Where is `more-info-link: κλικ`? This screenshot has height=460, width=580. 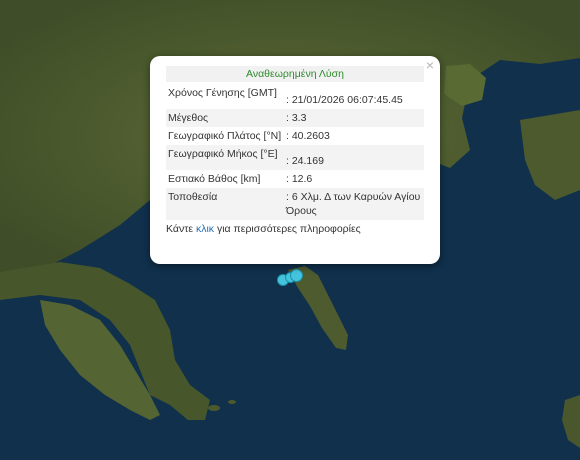 more-info-link: κλικ is located at coordinates (205, 229).